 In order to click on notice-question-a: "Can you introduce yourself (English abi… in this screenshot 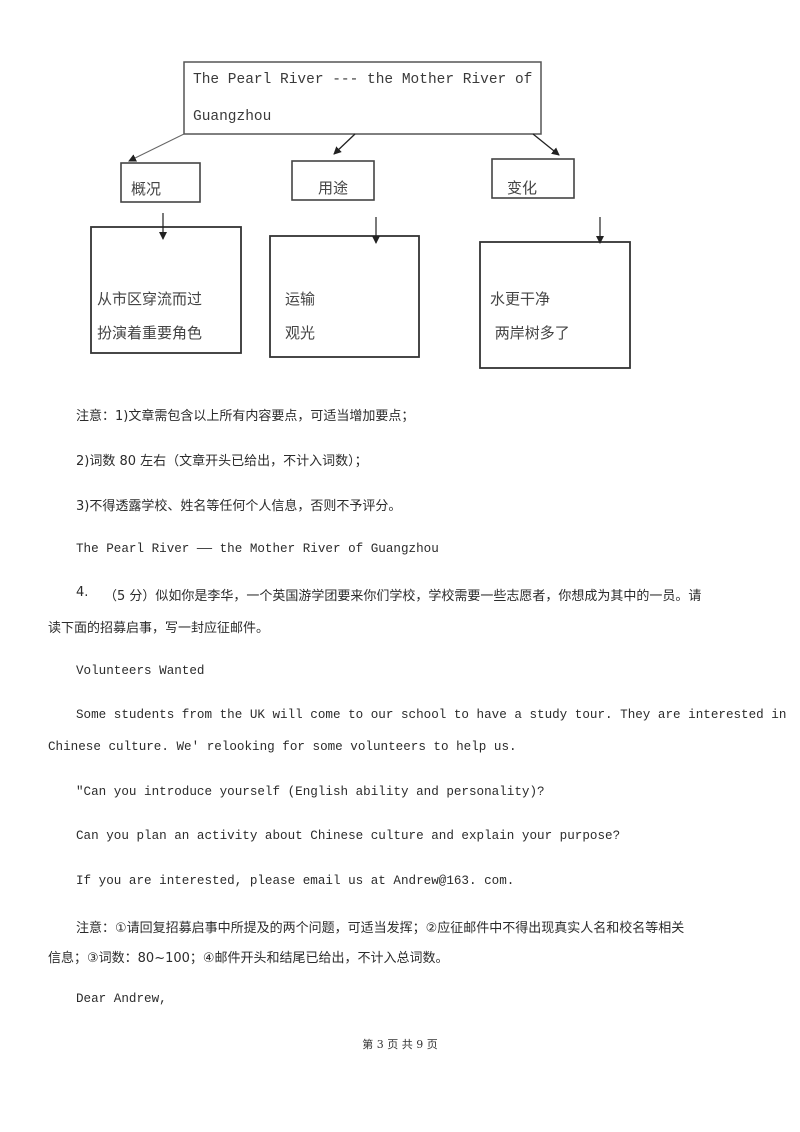, I will do `click(310, 792)`.